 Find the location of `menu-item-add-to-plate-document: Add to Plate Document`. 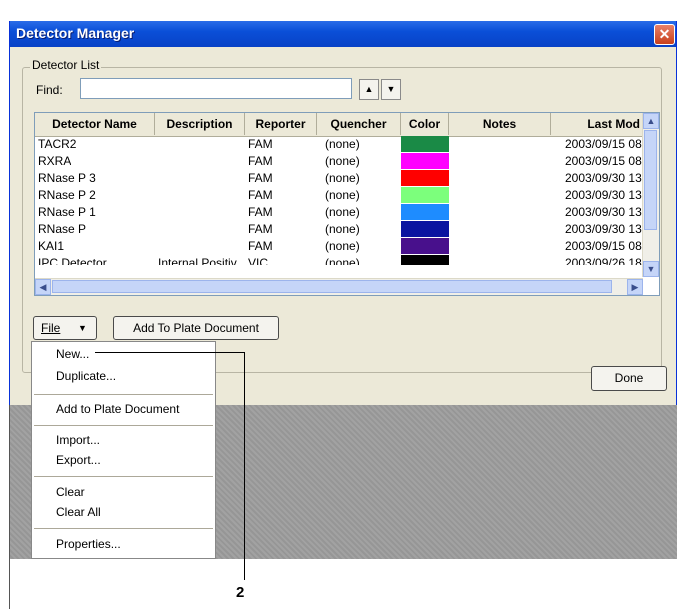

menu-item-add-to-plate-document: Add to Plate Document is located at coordinates (117, 409).